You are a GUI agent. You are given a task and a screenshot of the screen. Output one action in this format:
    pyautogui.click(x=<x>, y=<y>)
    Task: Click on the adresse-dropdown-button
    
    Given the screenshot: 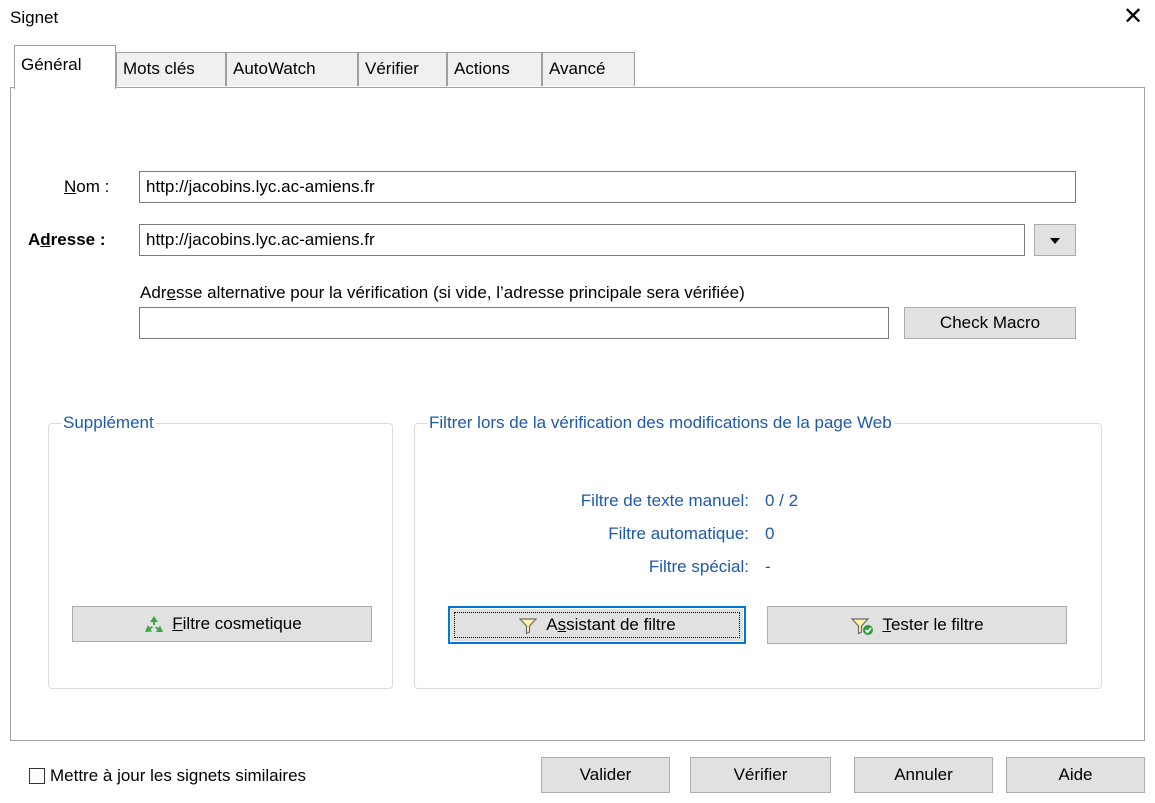 What is the action you would take?
    pyautogui.click(x=1055, y=240)
    